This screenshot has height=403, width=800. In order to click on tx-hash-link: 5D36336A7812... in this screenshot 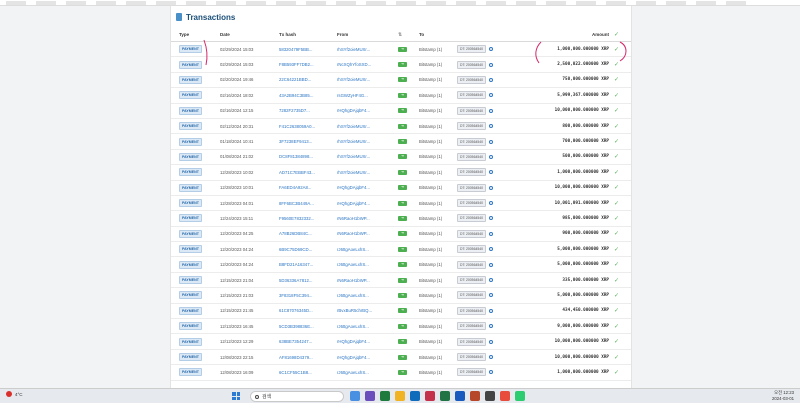, I will do `click(295, 280)`.